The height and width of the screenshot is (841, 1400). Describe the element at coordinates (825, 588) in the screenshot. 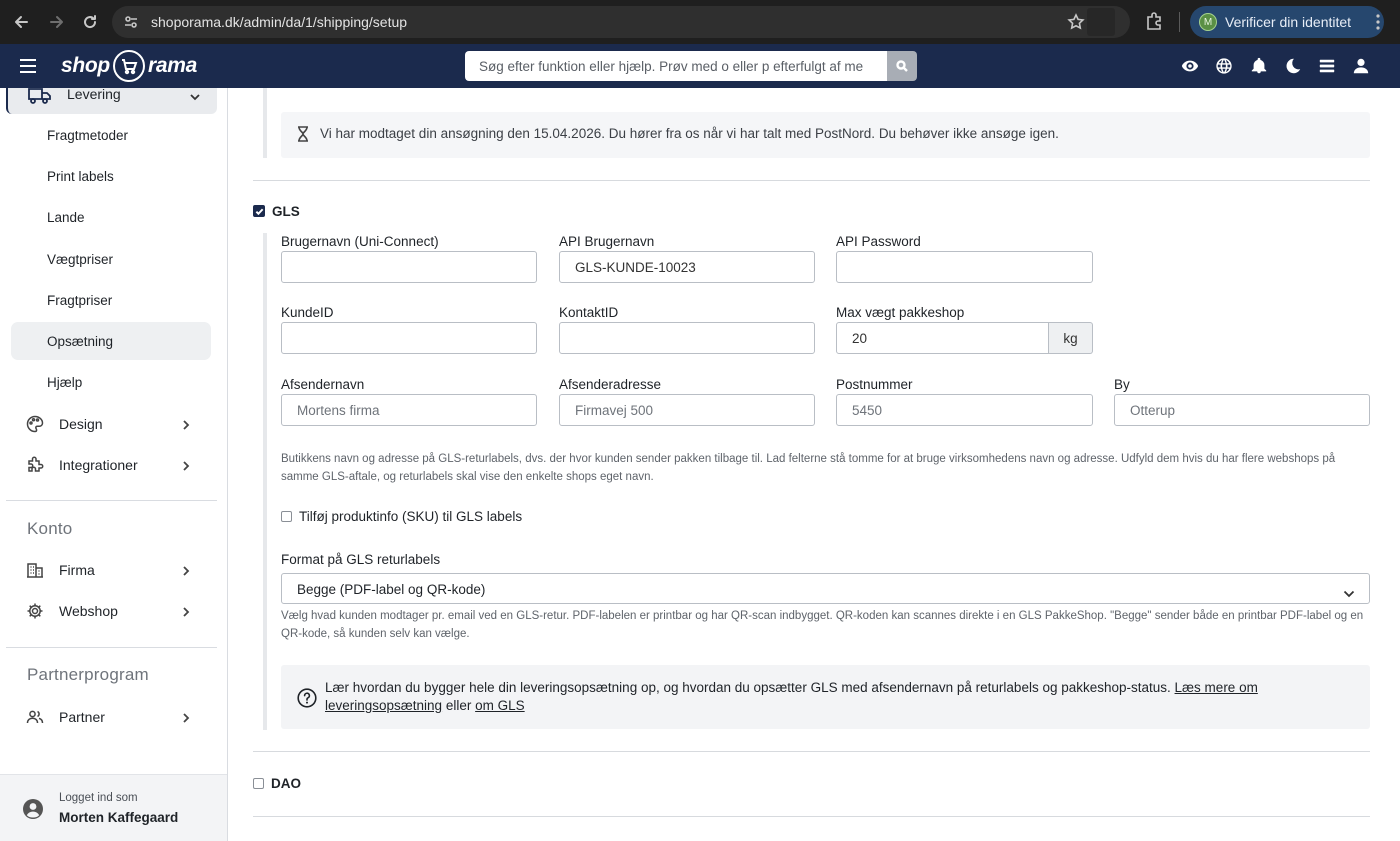

I see `return-format-select: Begge (PDF-label og QR-kode)` at that location.